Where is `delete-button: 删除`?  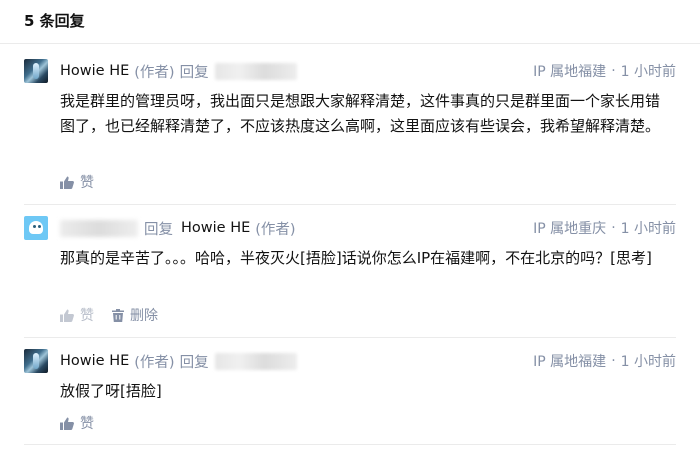
delete-button: 删除 is located at coordinates (135, 315).